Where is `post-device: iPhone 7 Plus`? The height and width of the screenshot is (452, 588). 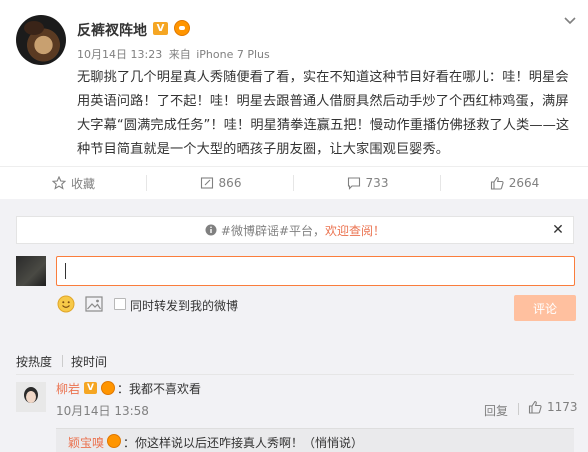
post-device: iPhone 7 Plus is located at coordinates (233, 54).